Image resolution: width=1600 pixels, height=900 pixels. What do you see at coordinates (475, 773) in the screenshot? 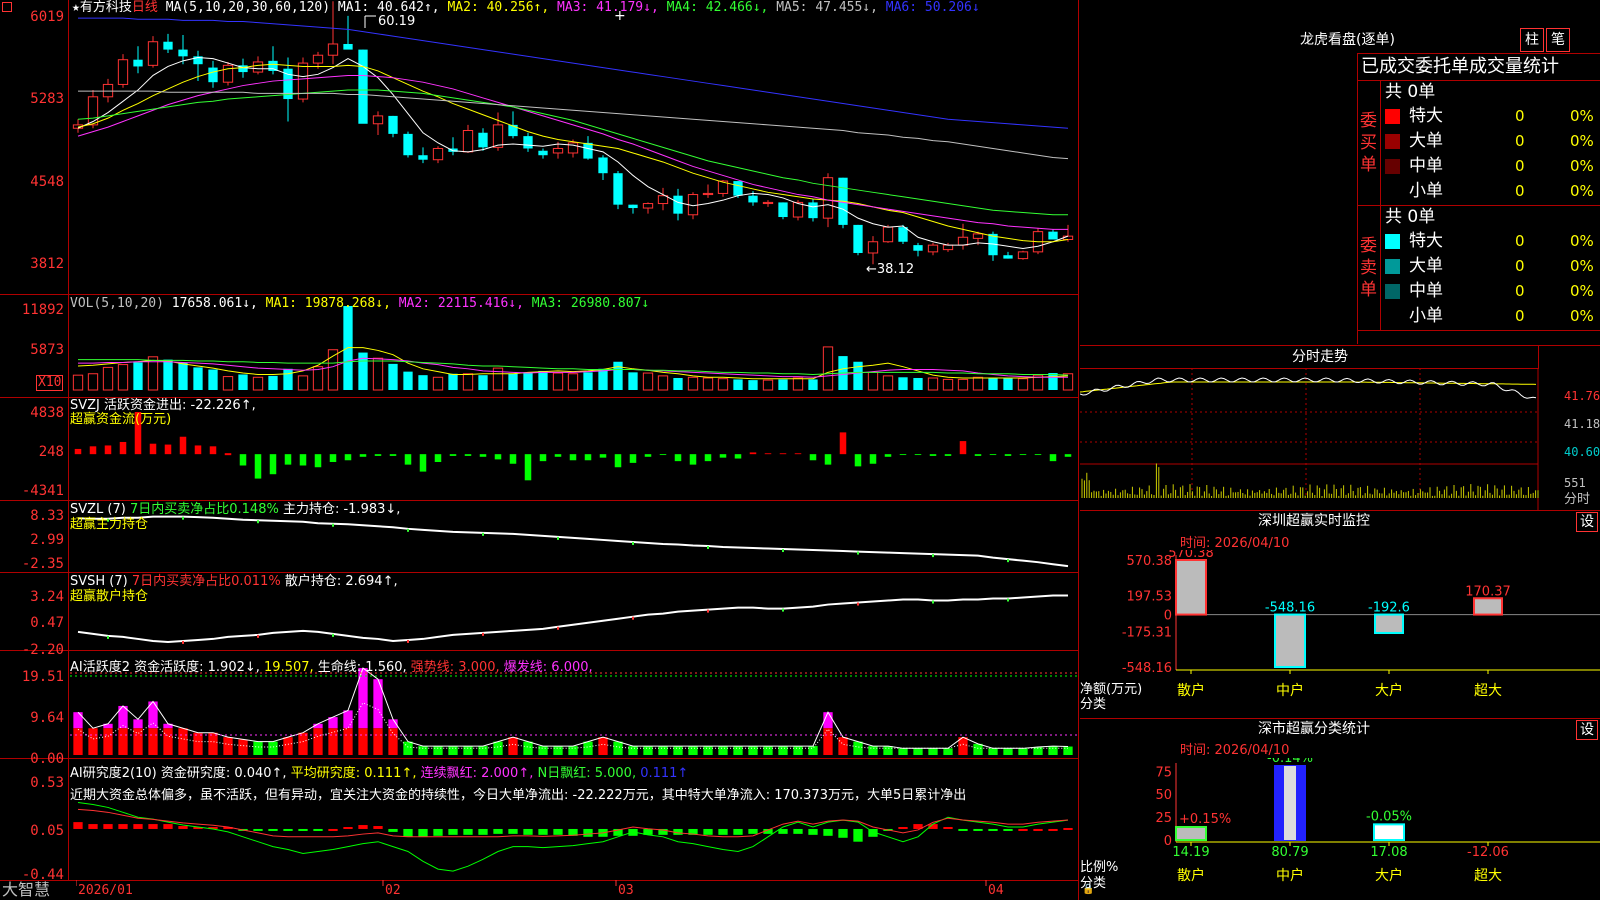
I see `indicator-value: 连续飘红: 2.000↑,` at bounding box center [475, 773].